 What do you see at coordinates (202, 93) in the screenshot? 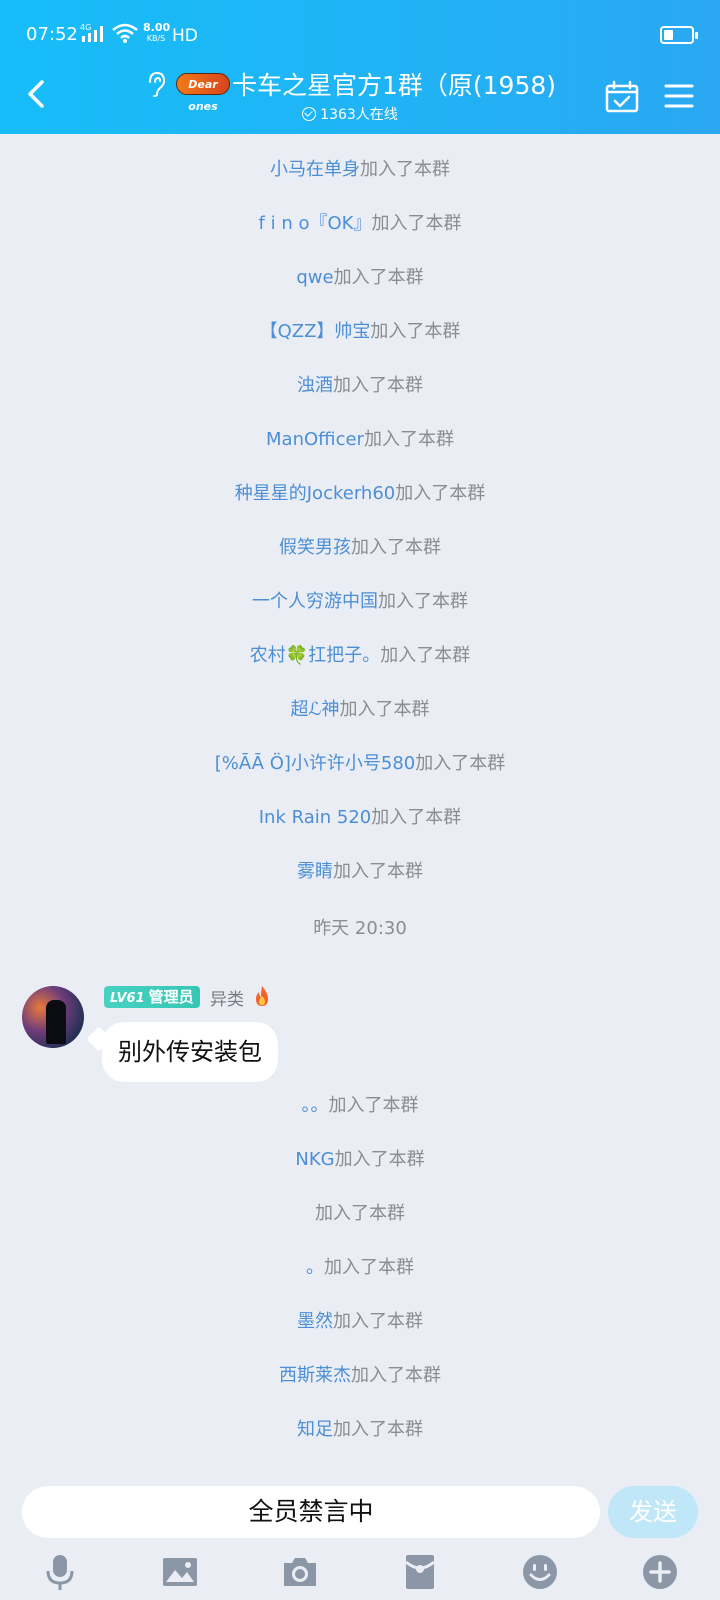
I see `group-logo: Dear ones` at bounding box center [202, 93].